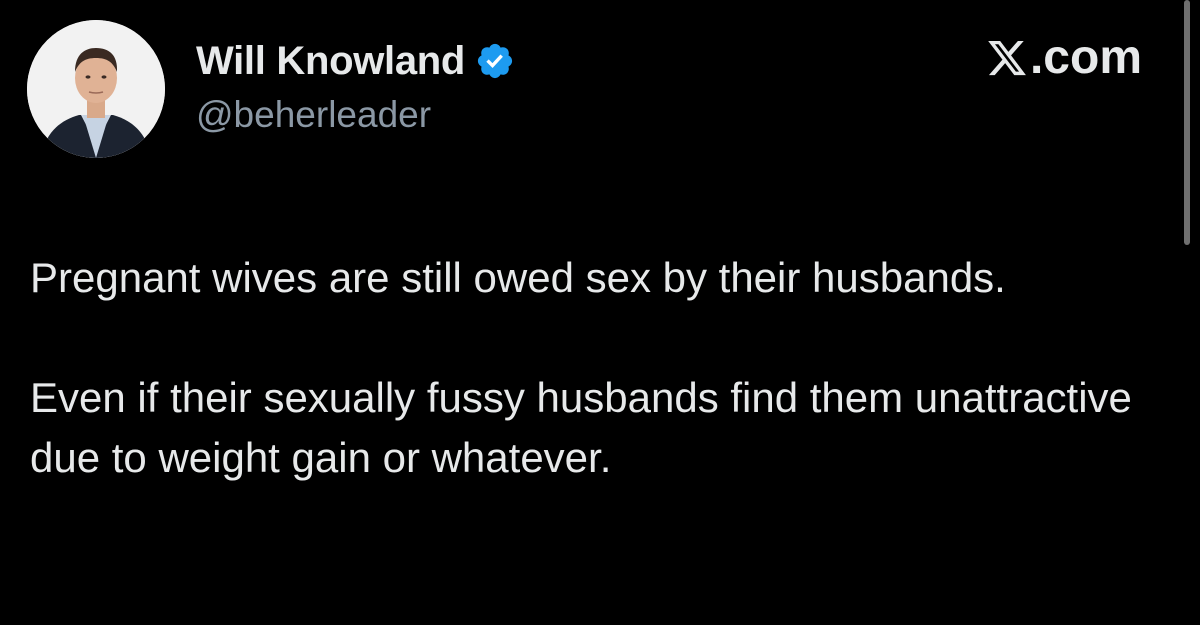  Describe the element at coordinates (1085, 57) in the screenshot. I see `brand-label: .com` at that location.